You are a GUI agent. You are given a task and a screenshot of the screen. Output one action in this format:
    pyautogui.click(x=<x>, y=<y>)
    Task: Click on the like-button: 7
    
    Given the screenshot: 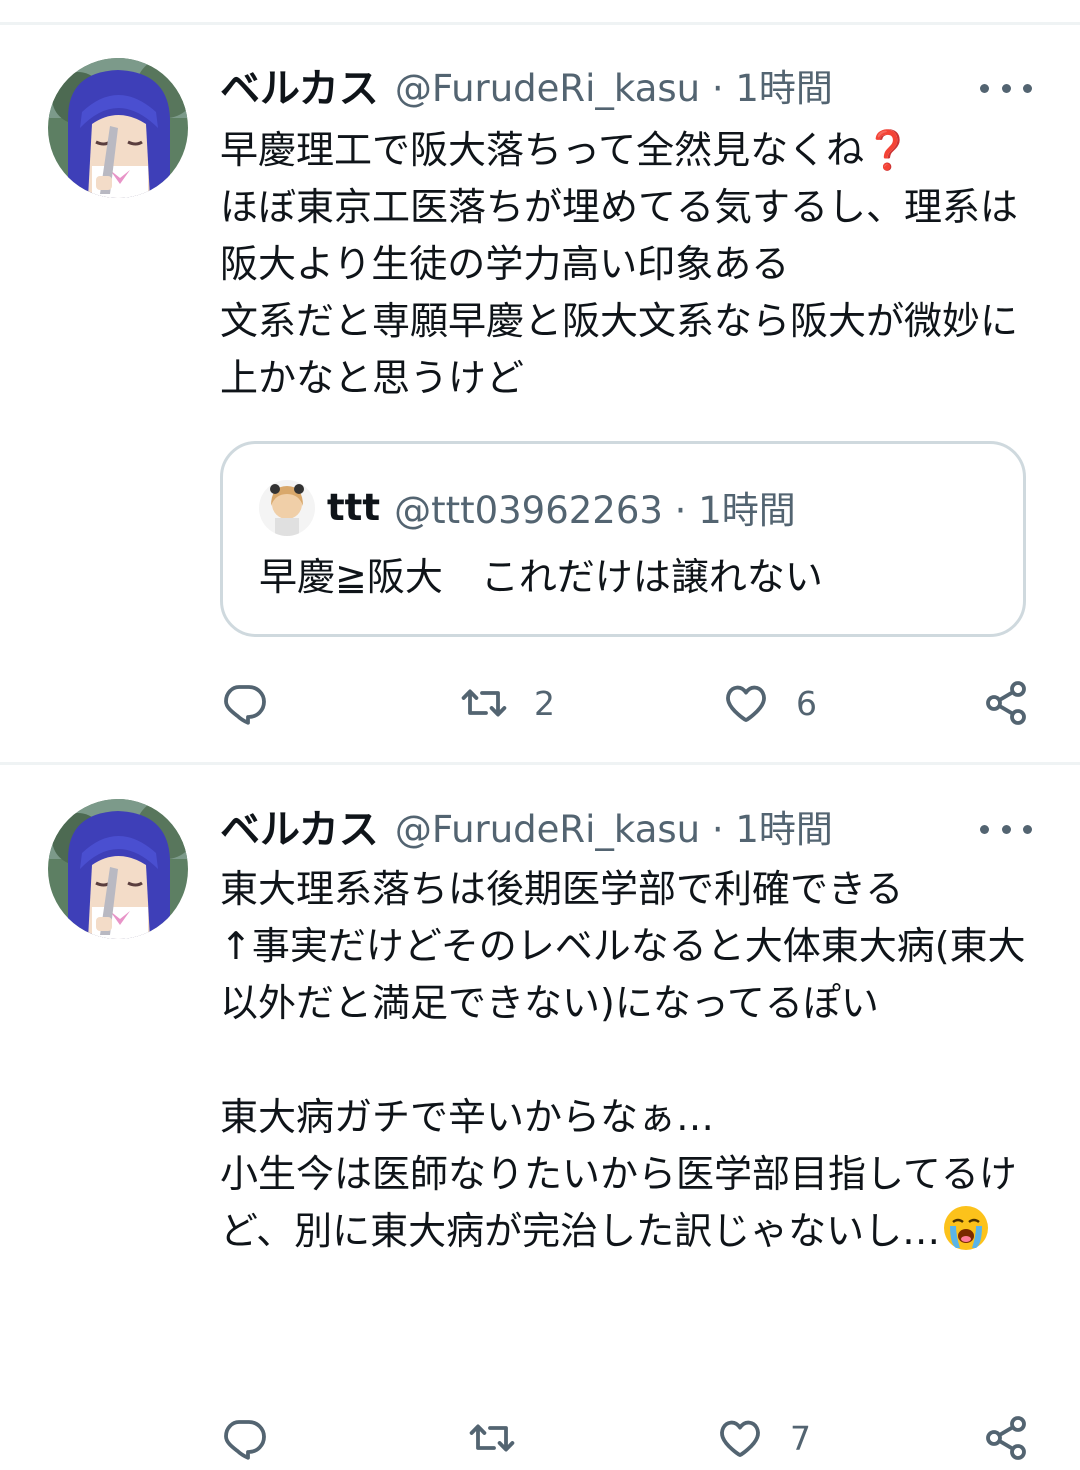 What is the action you would take?
    pyautogui.click(x=763, y=1438)
    